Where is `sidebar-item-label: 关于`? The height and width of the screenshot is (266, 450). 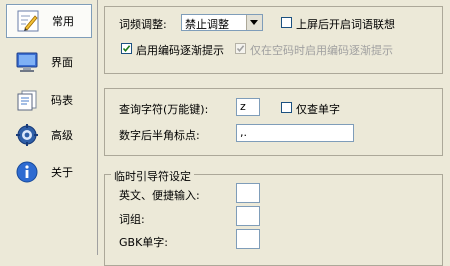 sidebar-item-label: 关于 is located at coordinates (62, 172).